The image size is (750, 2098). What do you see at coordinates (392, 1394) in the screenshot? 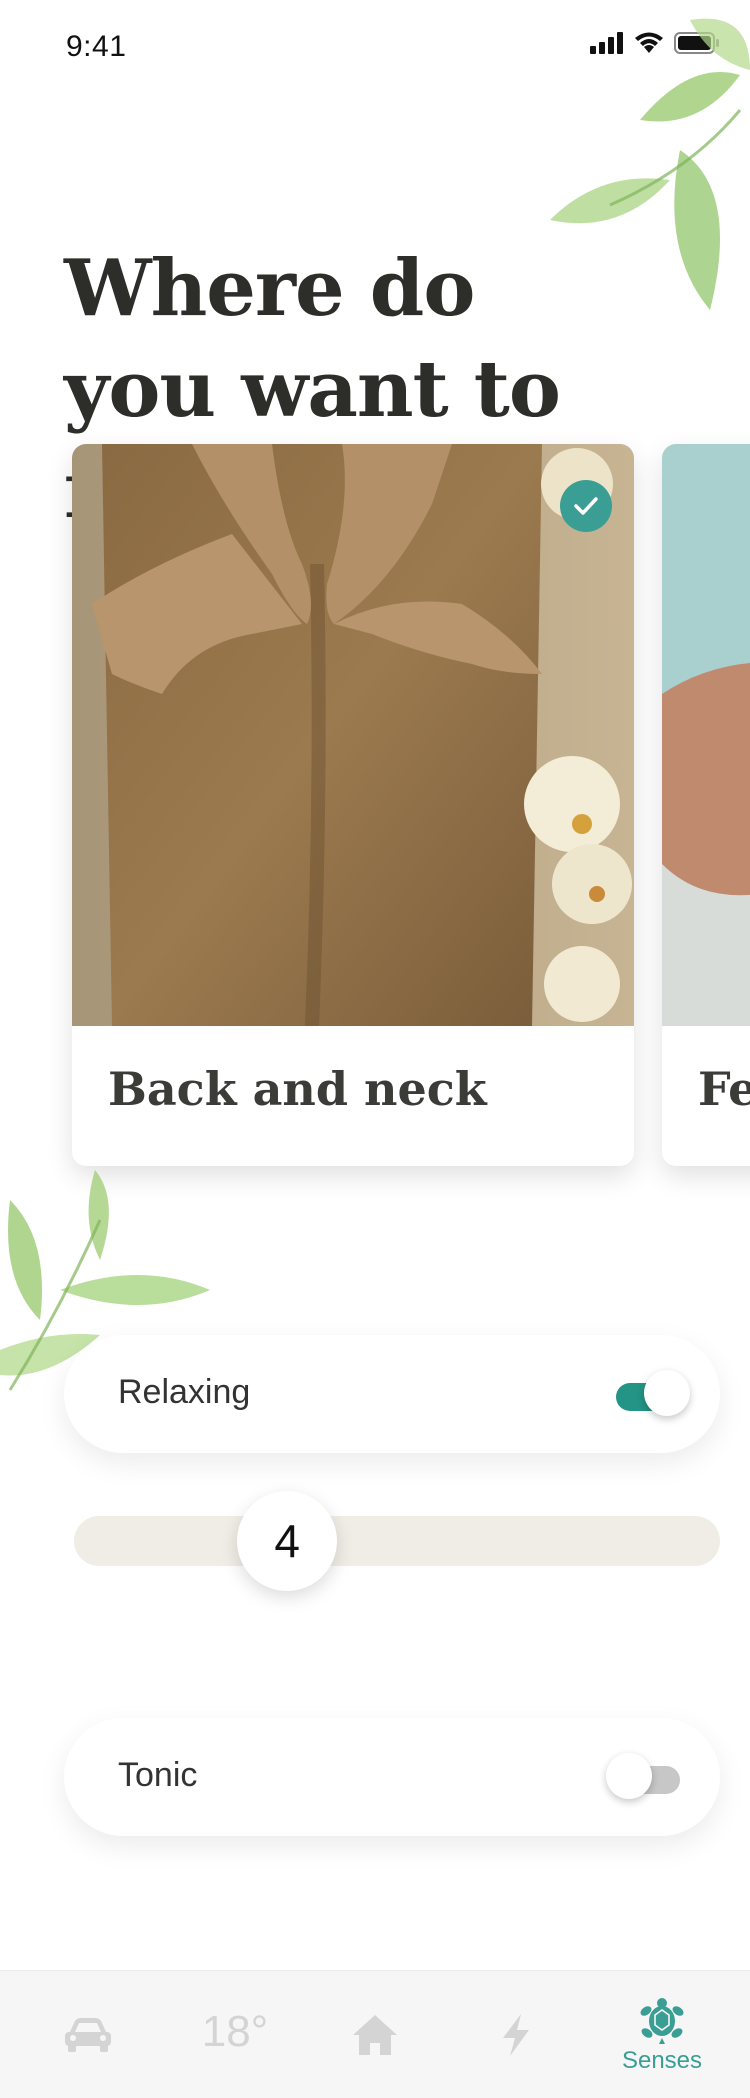
I see `relaxing-setting-row: Relaxing` at bounding box center [392, 1394].